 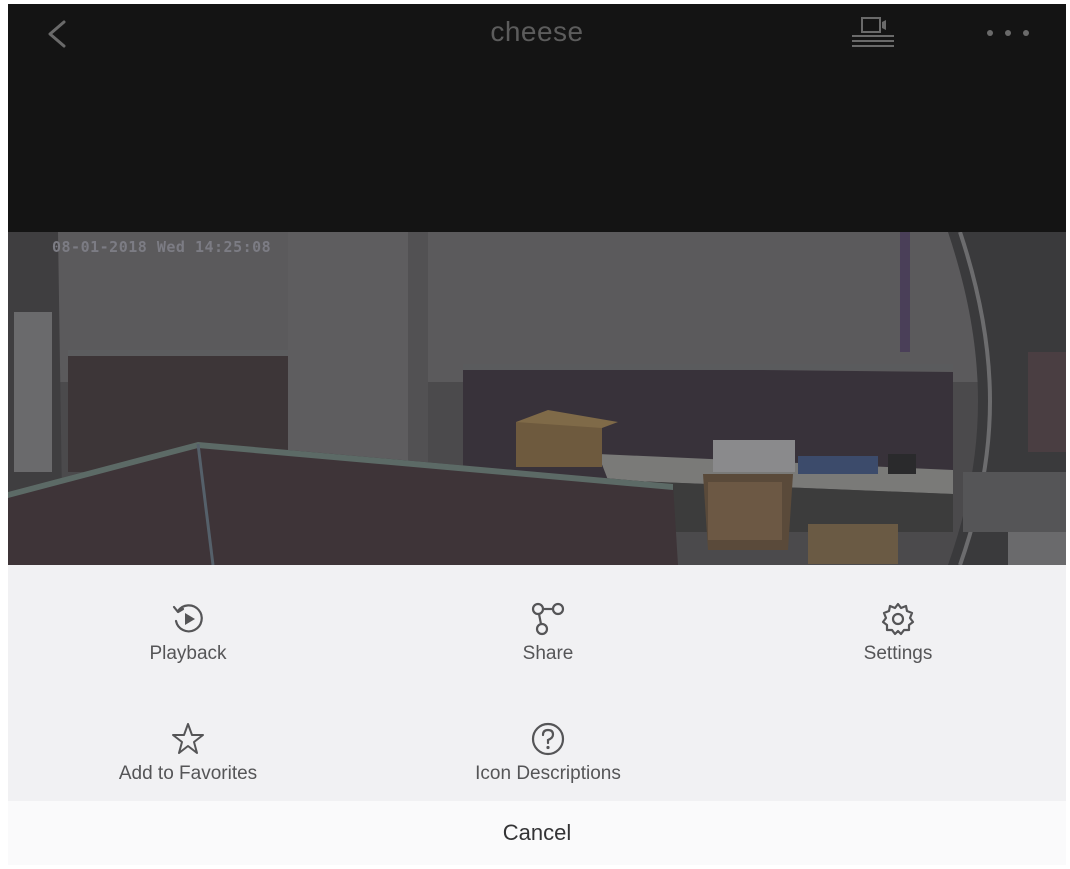 What do you see at coordinates (537, 833) in the screenshot?
I see `cancel-button: Cancel` at bounding box center [537, 833].